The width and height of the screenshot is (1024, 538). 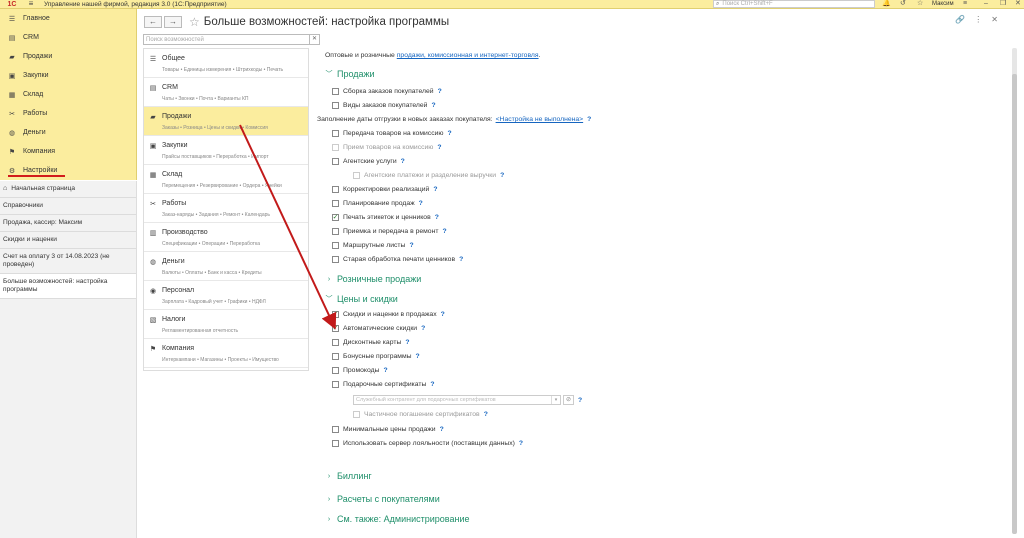 What do you see at coordinates (378, 328) in the screenshot?
I see `option-row: ✓ Автоматические скидки?` at bounding box center [378, 328].